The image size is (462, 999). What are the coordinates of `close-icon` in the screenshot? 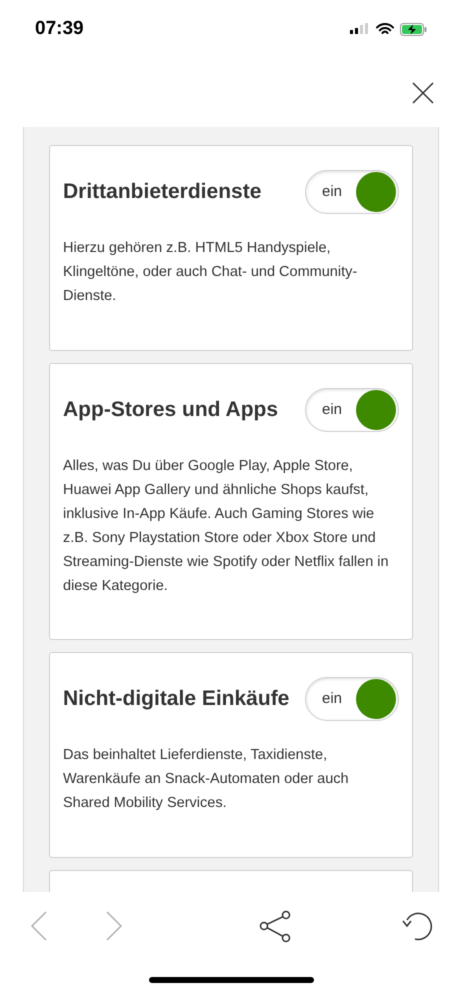 It's located at (423, 93).